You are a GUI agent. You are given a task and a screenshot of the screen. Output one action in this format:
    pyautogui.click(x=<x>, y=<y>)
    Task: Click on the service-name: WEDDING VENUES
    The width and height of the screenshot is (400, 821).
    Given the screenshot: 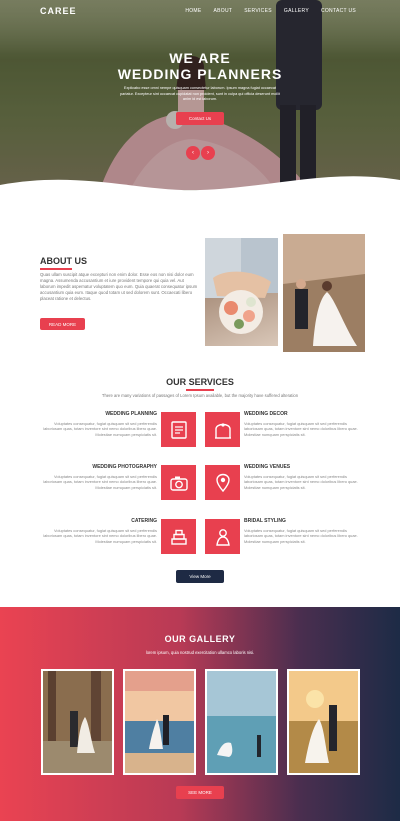 What is the action you would take?
    pyautogui.click(x=267, y=467)
    